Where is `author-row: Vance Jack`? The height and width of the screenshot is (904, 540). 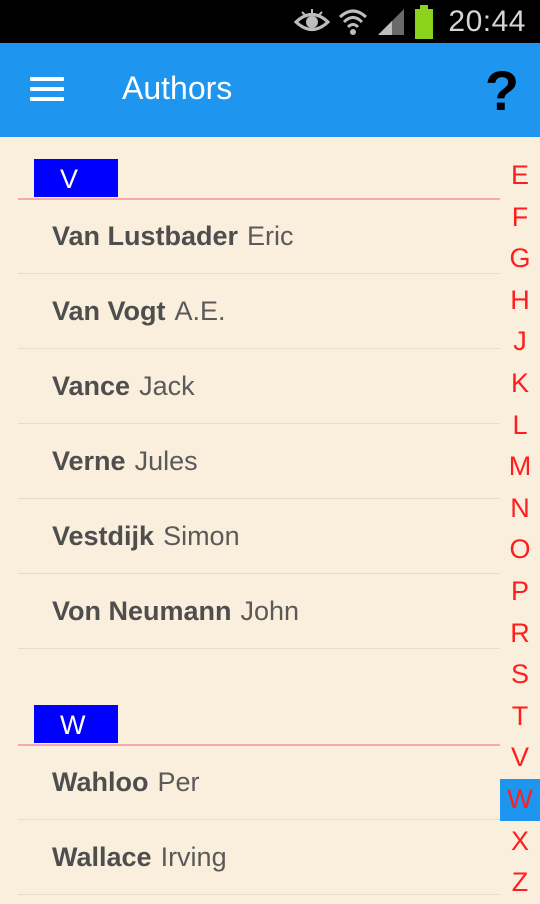
author-row: Vance Jack is located at coordinates (259, 386).